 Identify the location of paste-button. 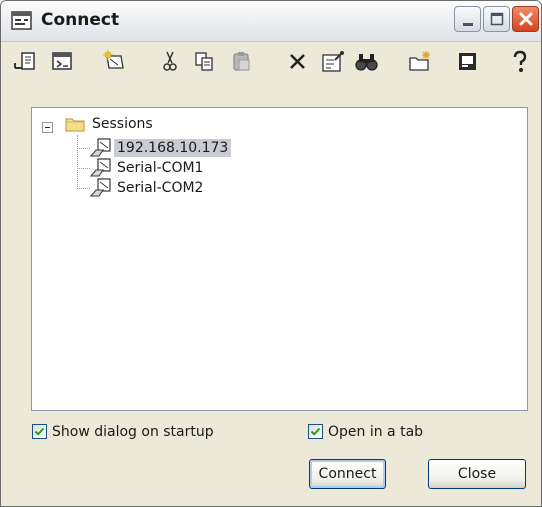
(242, 62).